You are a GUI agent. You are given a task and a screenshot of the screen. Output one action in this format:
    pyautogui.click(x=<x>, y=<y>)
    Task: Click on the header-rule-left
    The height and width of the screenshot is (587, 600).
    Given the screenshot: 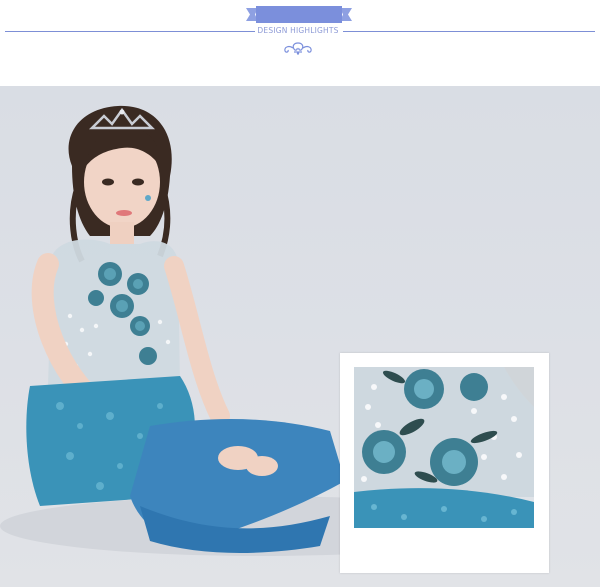 What is the action you would take?
    pyautogui.click(x=130, y=31)
    